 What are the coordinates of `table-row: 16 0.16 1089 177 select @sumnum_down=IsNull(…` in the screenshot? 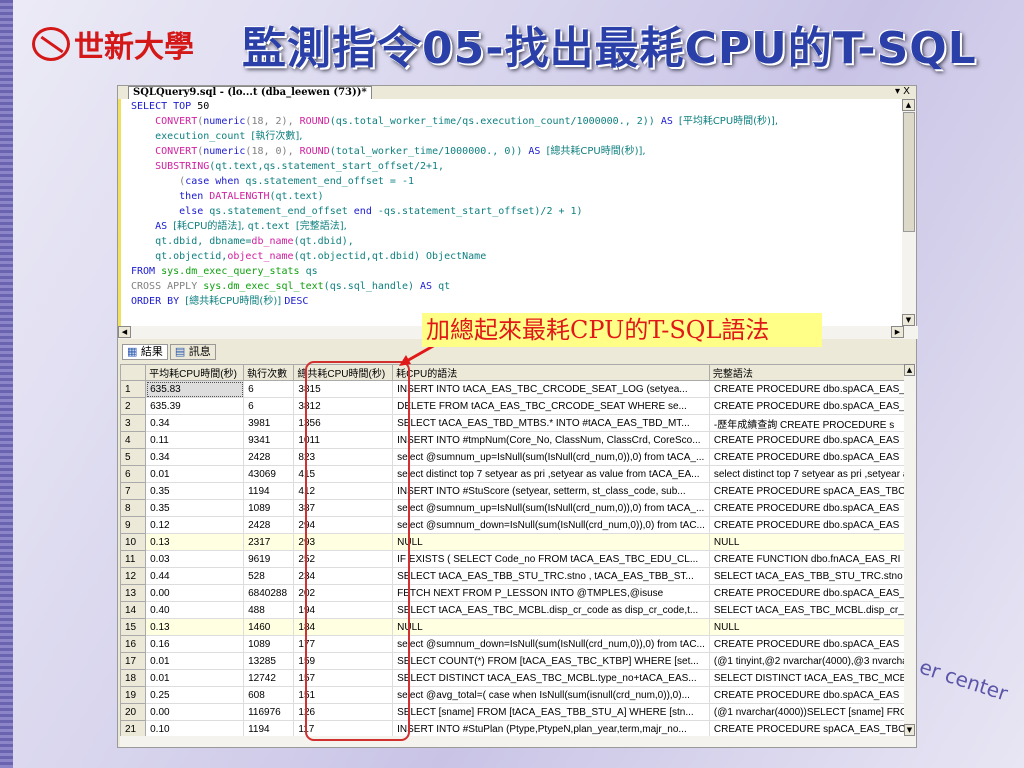 It's located at (518, 644).